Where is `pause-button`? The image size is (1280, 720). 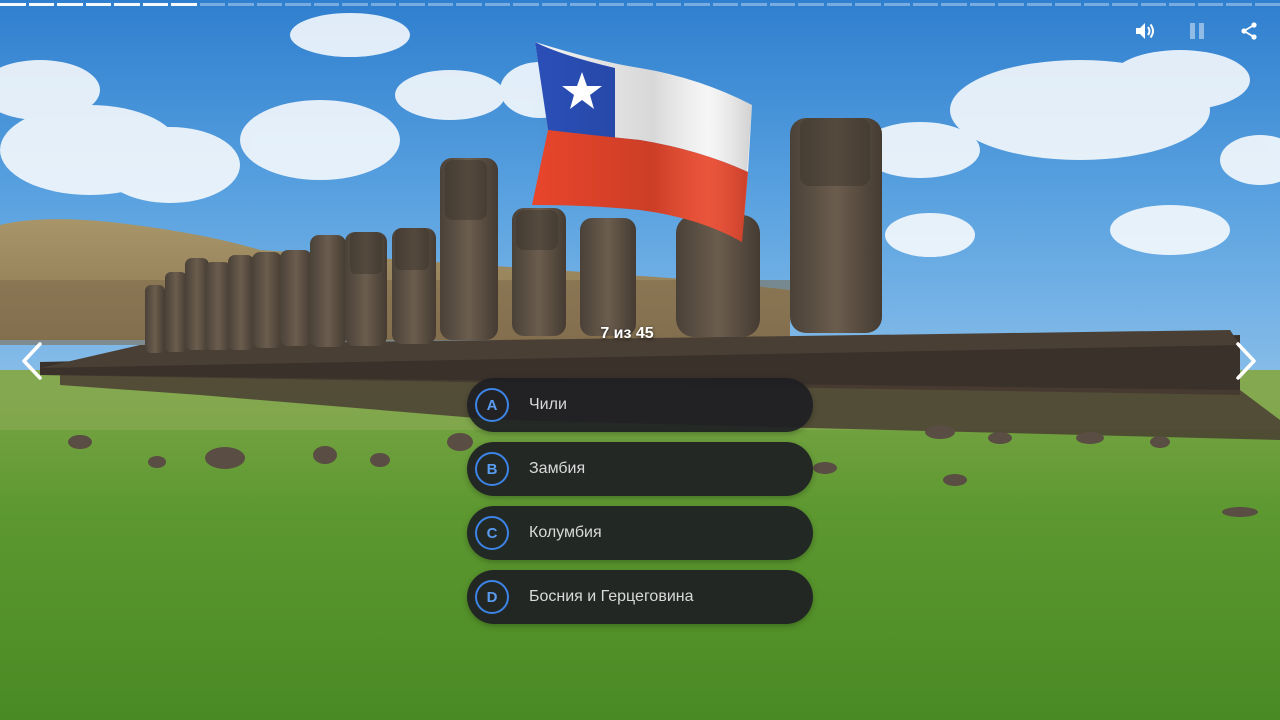 pause-button is located at coordinates (1197, 31).